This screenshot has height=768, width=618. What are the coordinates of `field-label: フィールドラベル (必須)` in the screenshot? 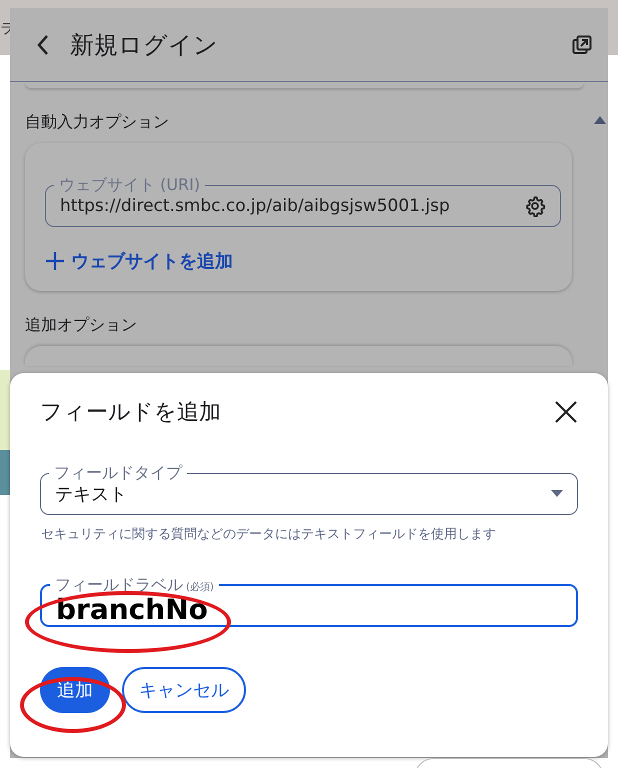 It's located at (134, 585).